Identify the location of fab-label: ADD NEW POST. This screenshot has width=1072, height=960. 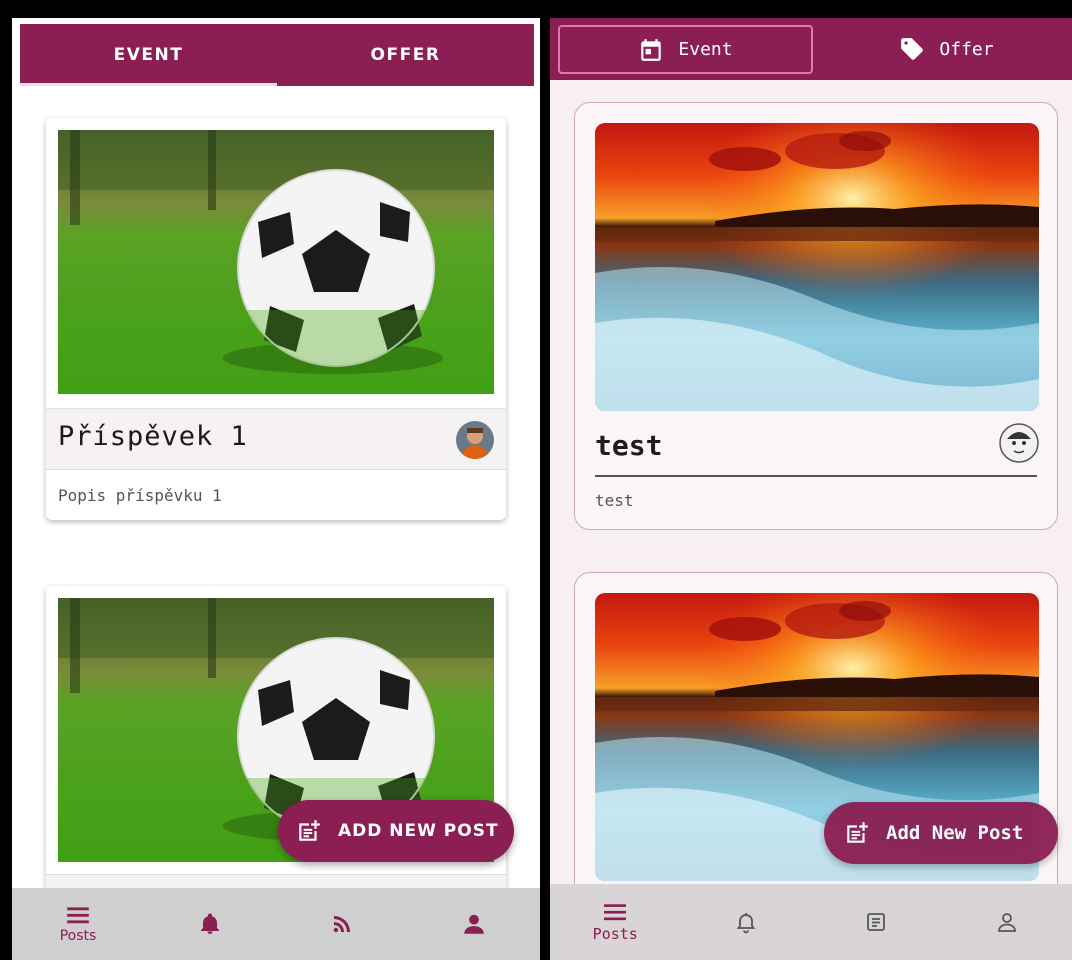
(418, 831).